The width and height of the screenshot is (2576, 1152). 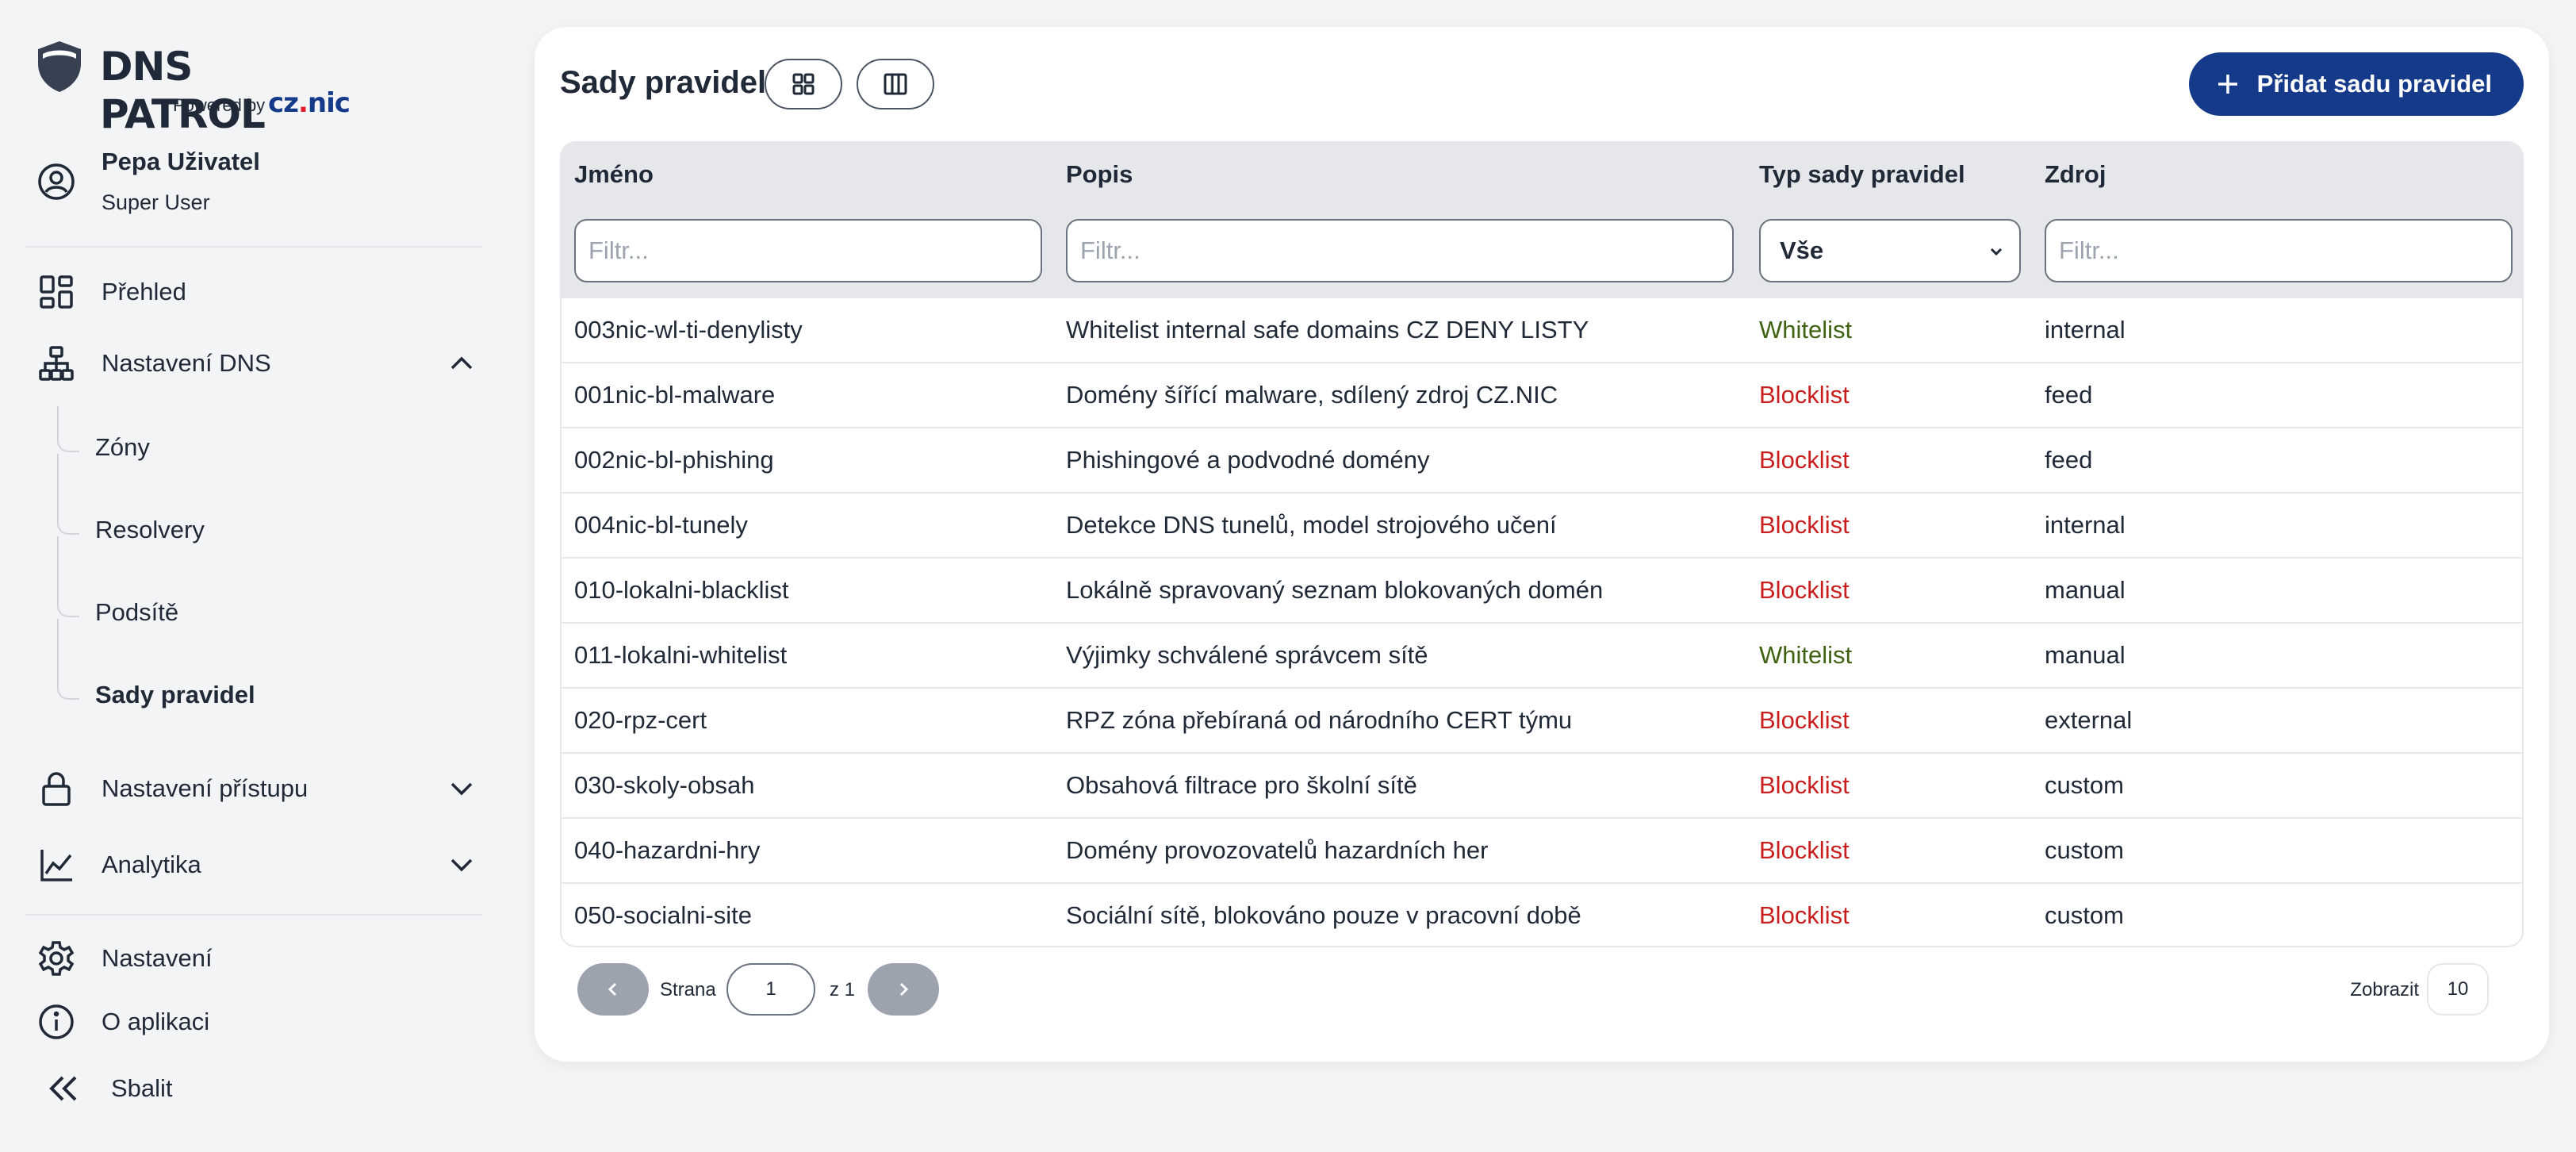 I want to click on cell-name: 004nic-bl-tunely, so click(x=661, y=525).